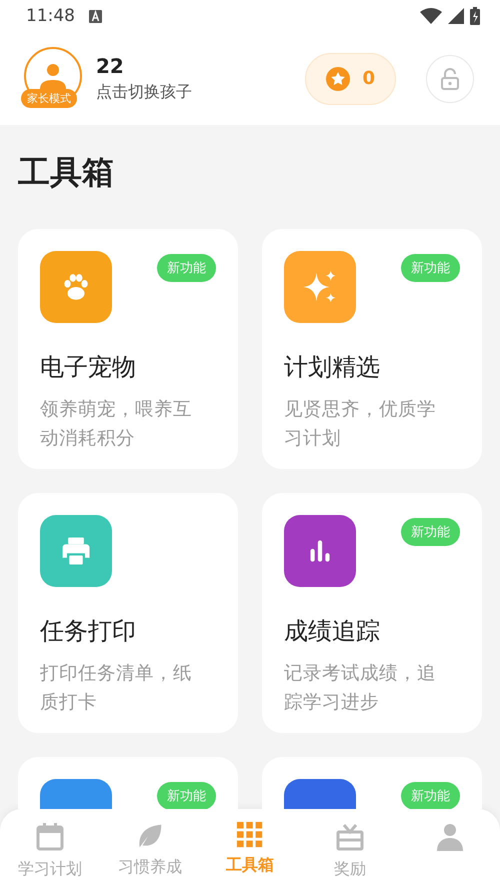  What do you see at coordinates (372, 613) in the screenshot?
I see `tool-card: 新功能 成绩追踪 记录考试成绩，追踪学习进步` at bounding box center [372, 613].